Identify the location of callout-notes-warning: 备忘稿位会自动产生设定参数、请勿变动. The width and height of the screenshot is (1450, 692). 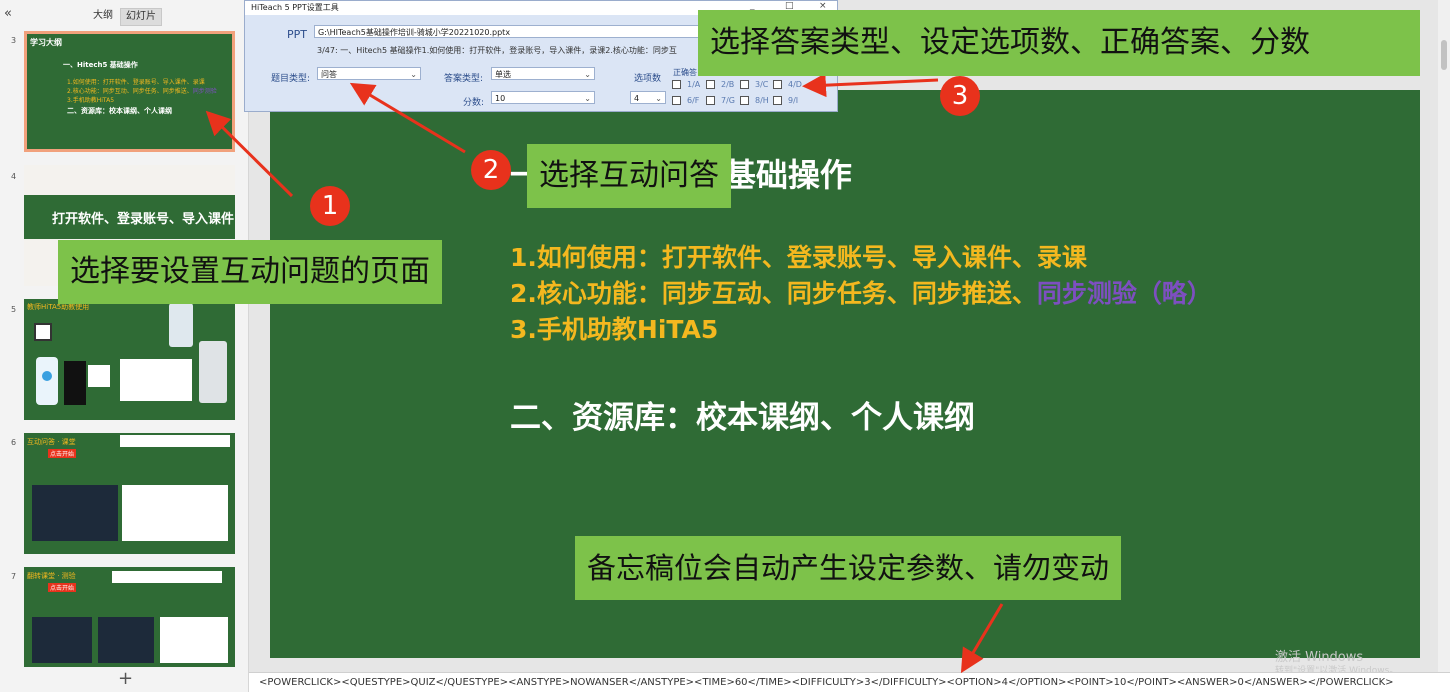
(848, 568).